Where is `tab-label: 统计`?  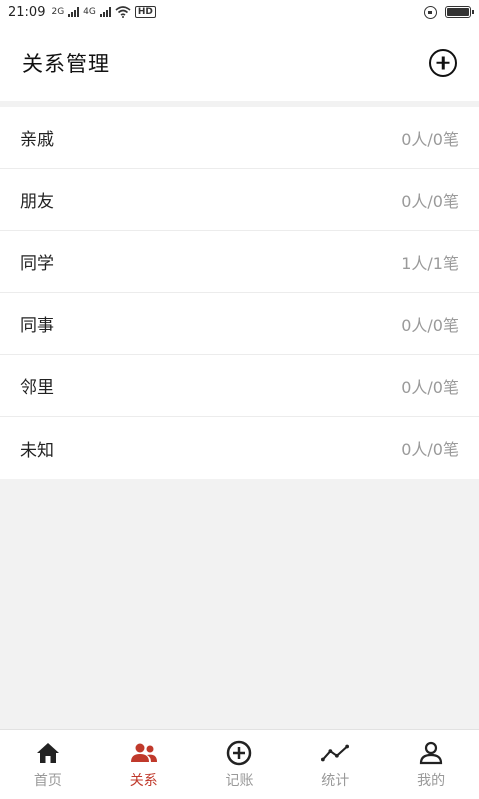 tab-label: 统计 is located at coordinates (335, 780).